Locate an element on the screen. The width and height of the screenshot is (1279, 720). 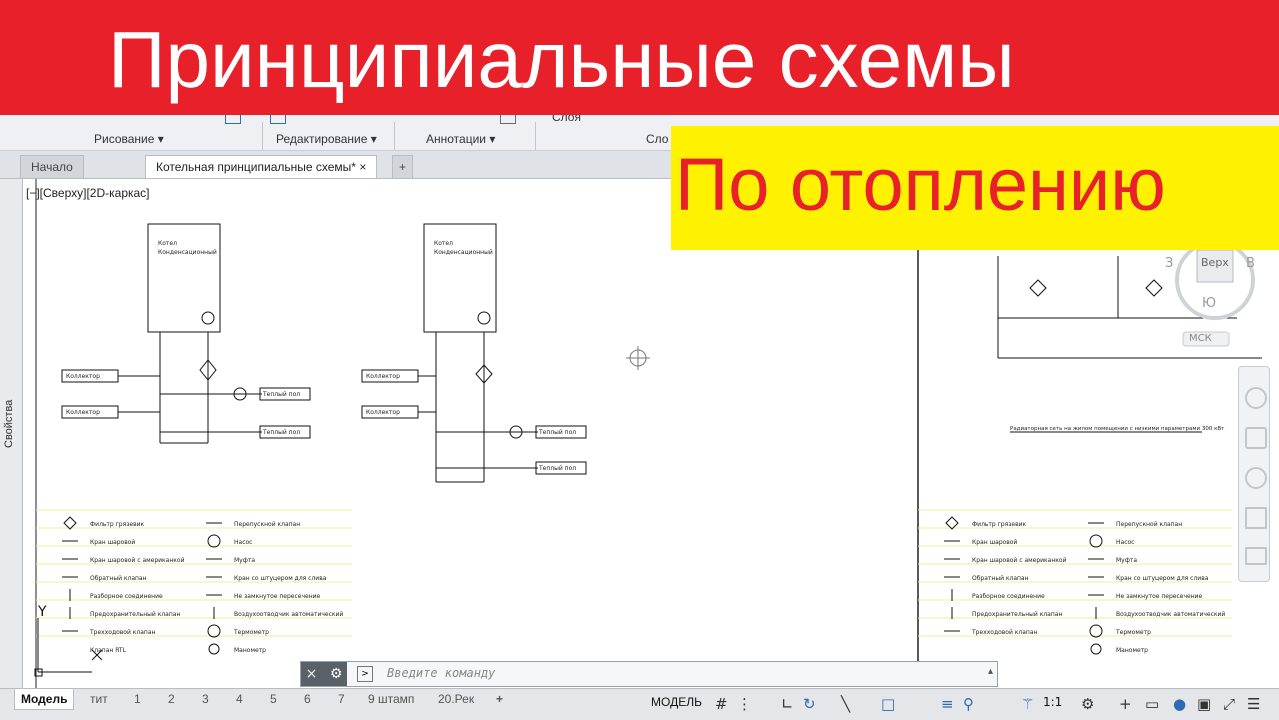
customize-icon: ☰ is located at coordinates (1253, 704).